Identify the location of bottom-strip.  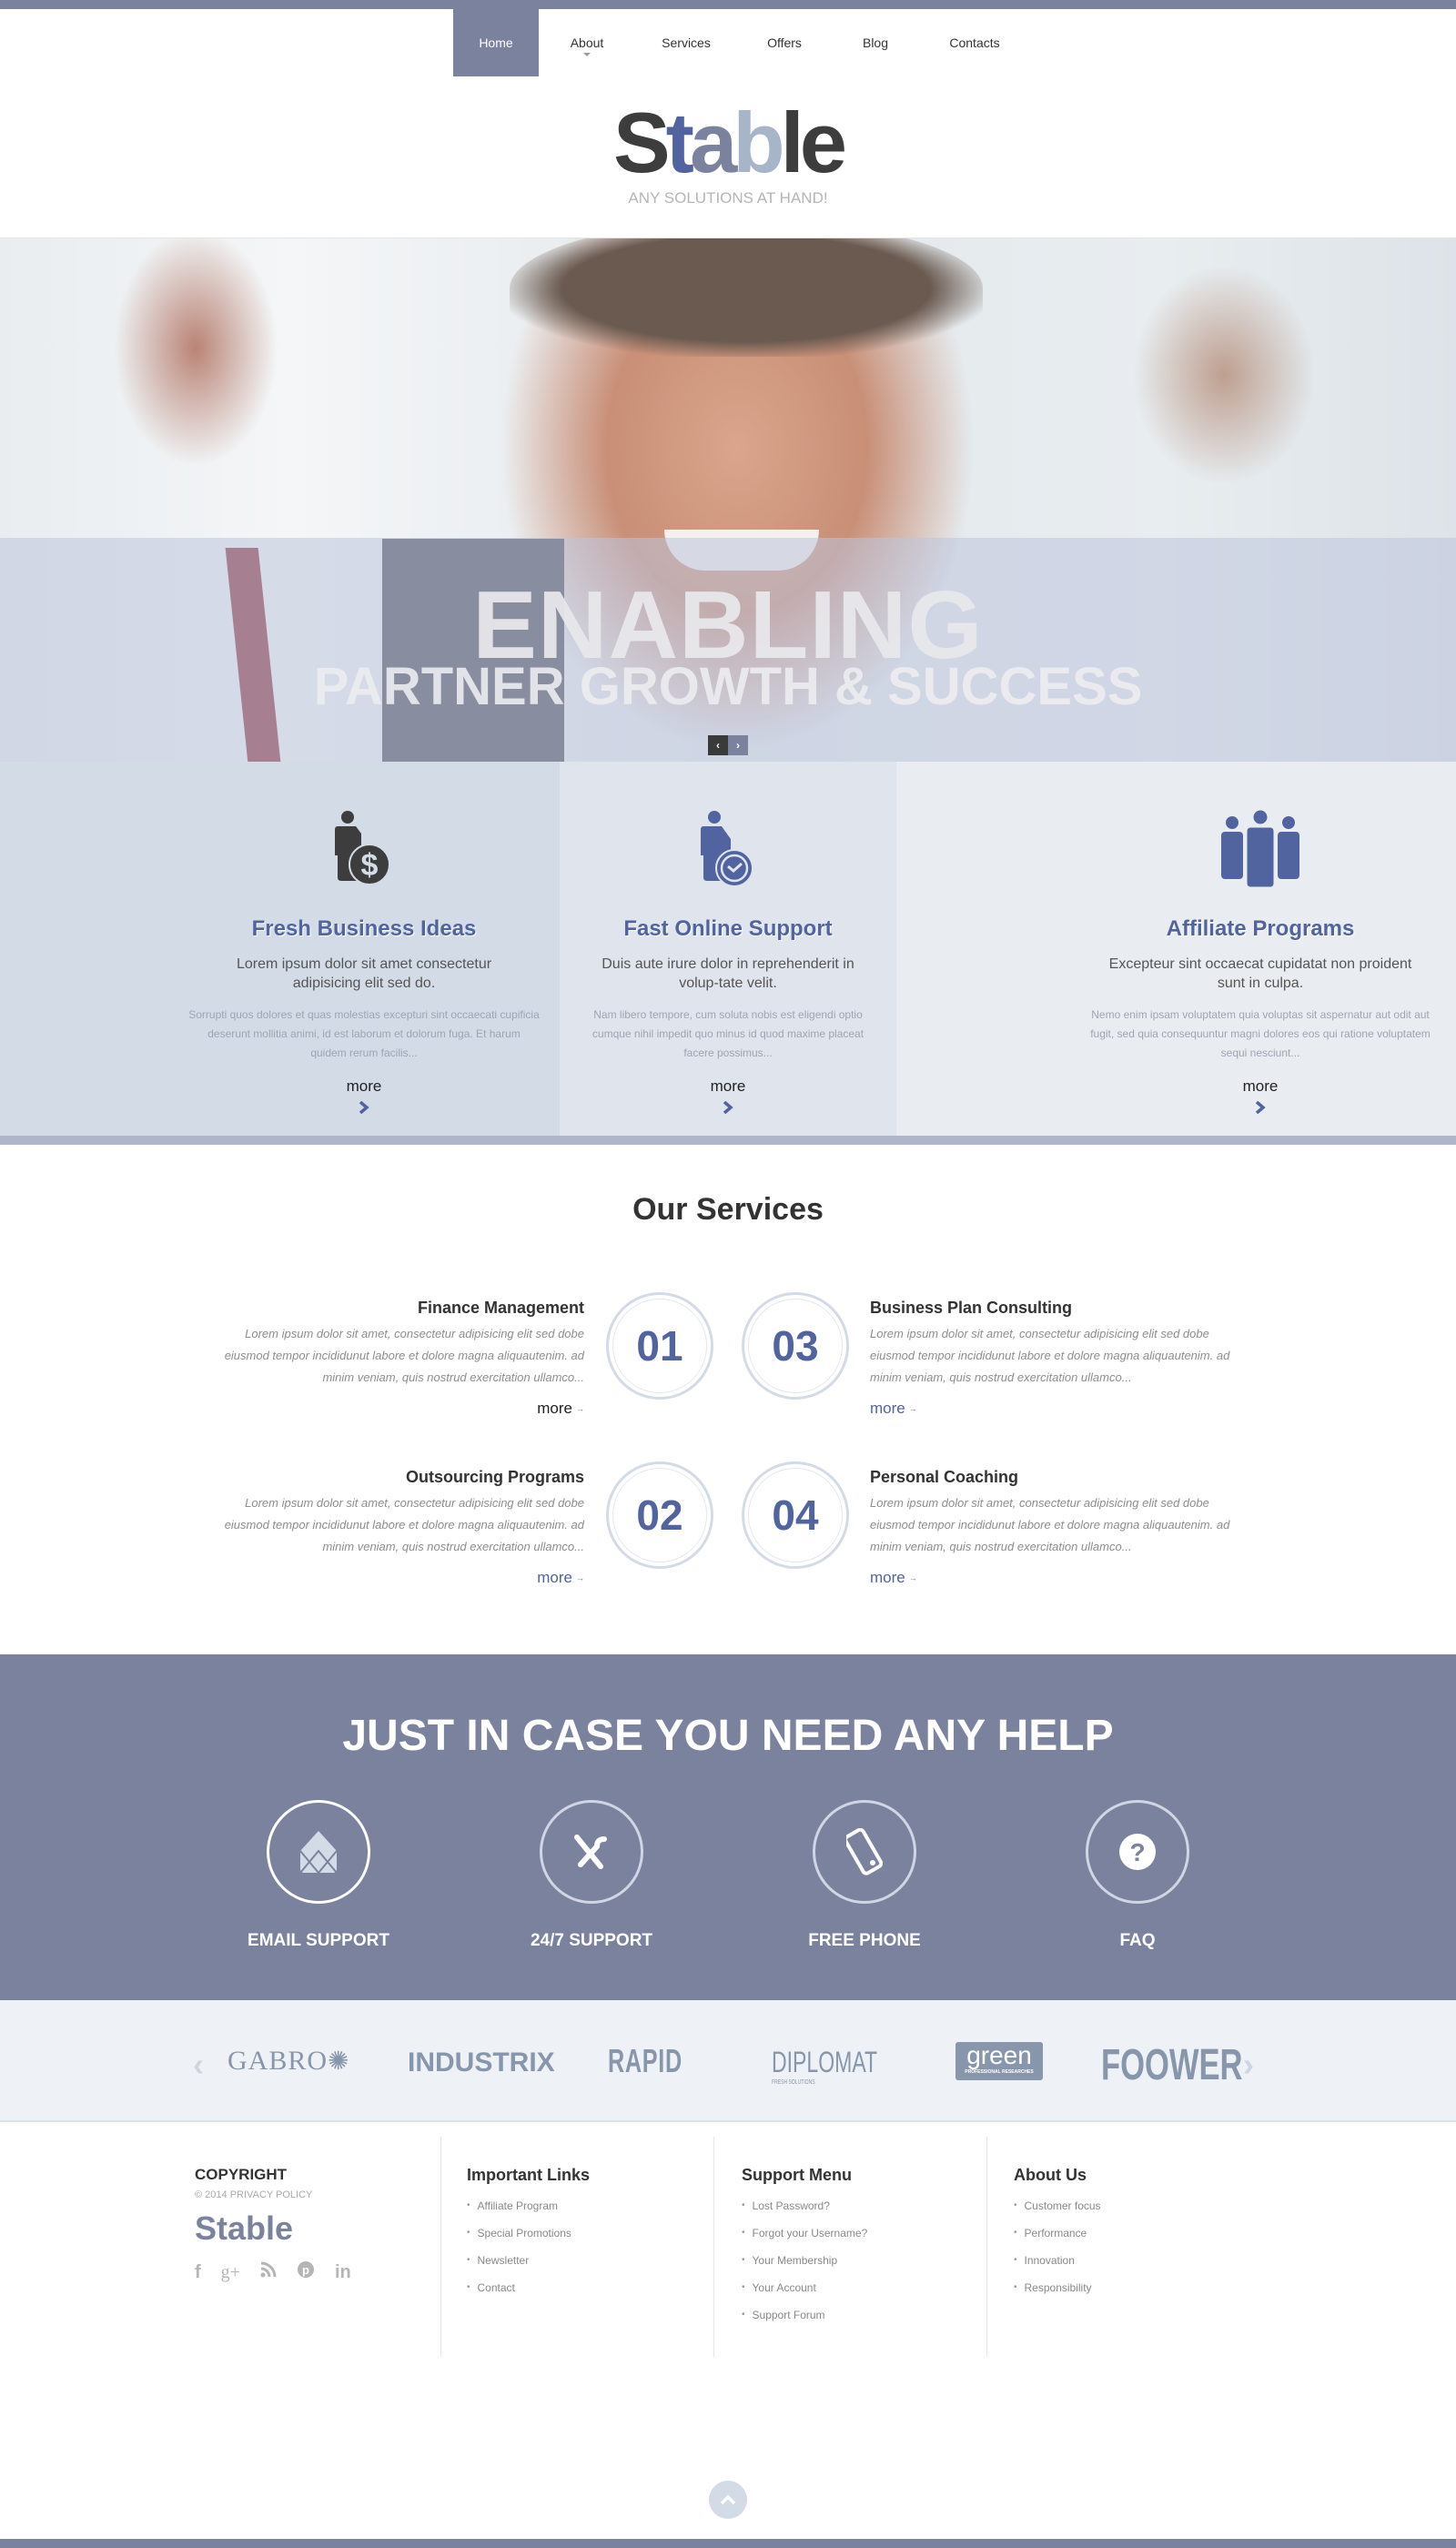
(728, 2543).